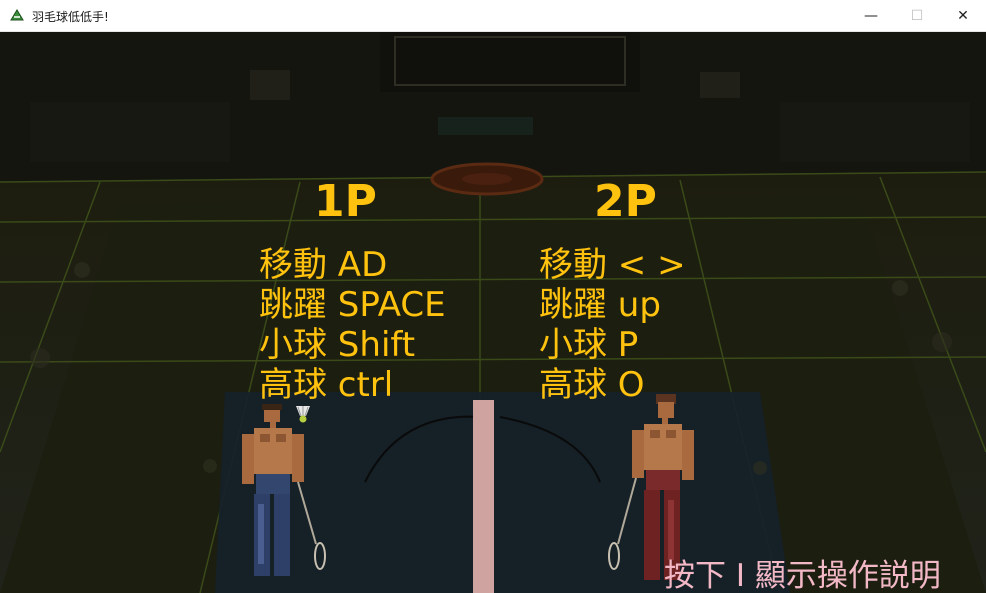  Describe the element at coordinates (323, 265) in the screenshot. I see `player1-move-control: 移動 AD` at that location.